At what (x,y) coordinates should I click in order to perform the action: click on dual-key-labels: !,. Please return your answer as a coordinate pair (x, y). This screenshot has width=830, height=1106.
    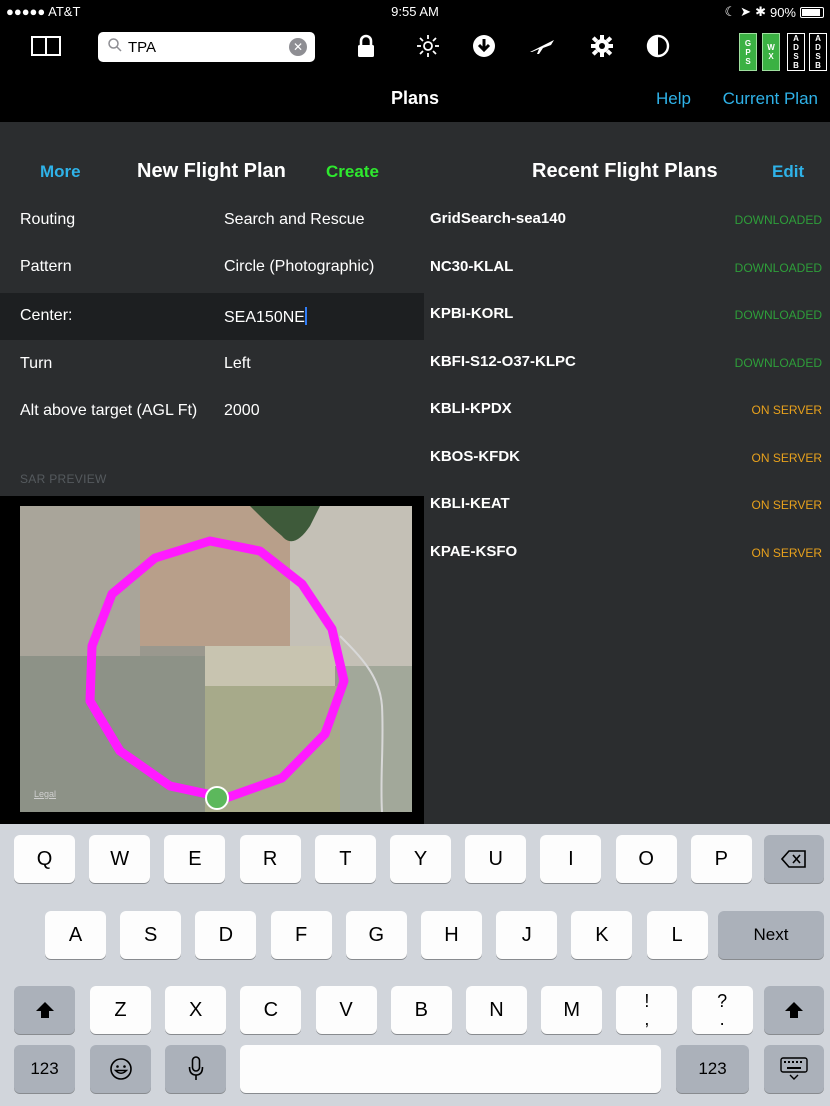
    Looking at the image, I should click on (646, 1010).